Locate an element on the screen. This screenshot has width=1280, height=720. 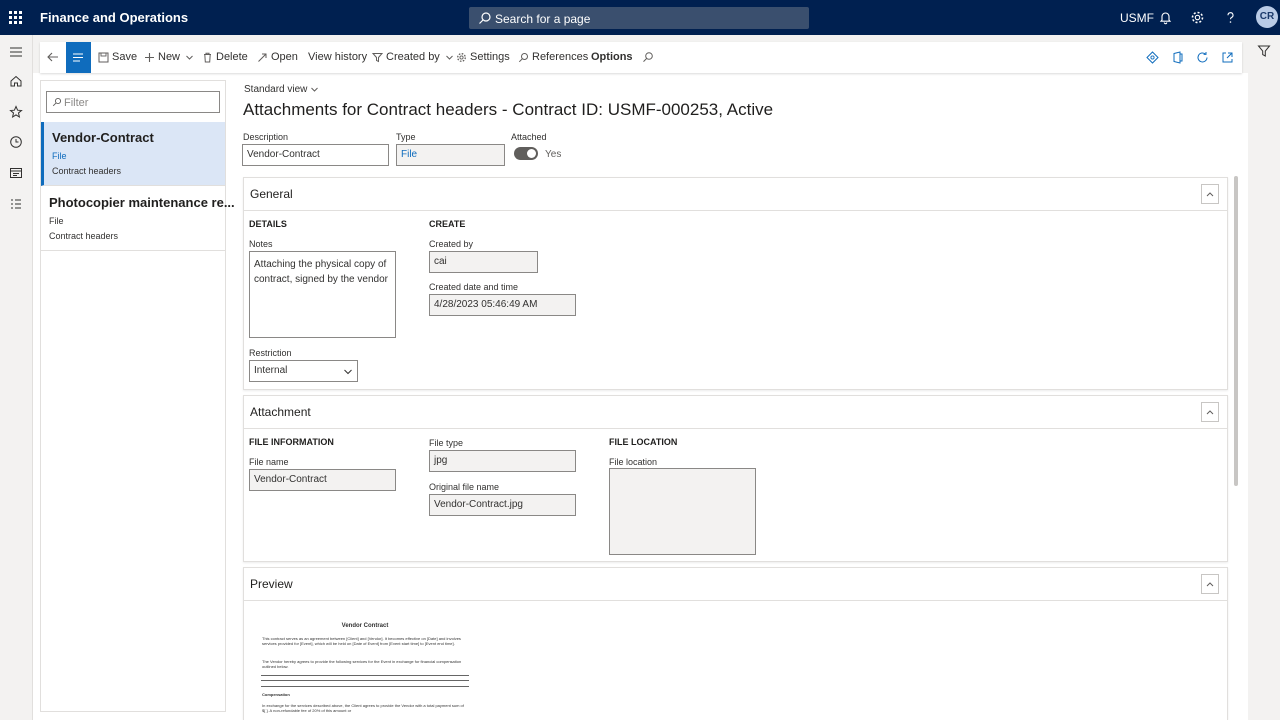
workspaces-icon is located at coordinates (16, 173).